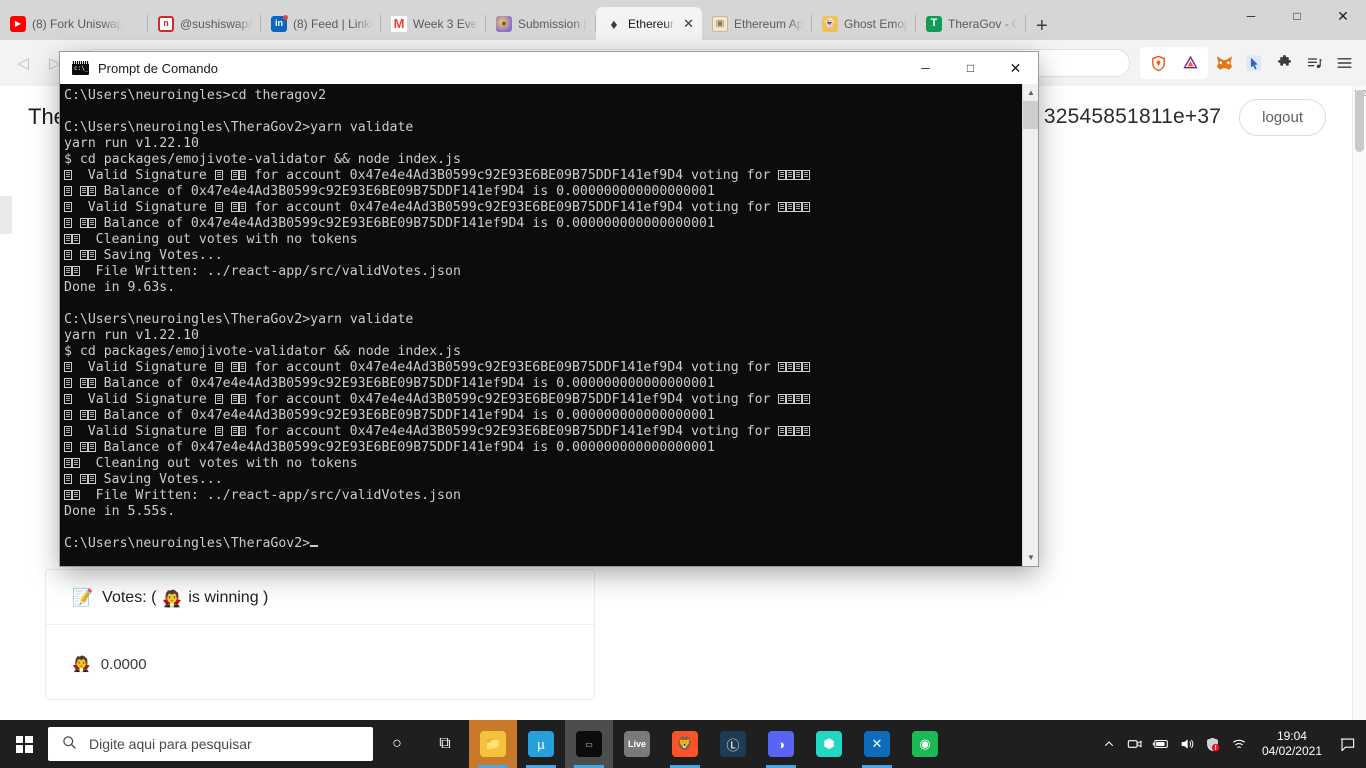 This screenshot has width=1366, height=768. Describe the element at coordinates (1282, 117) in the screenshot. I see `logout-button: logout` at that location.